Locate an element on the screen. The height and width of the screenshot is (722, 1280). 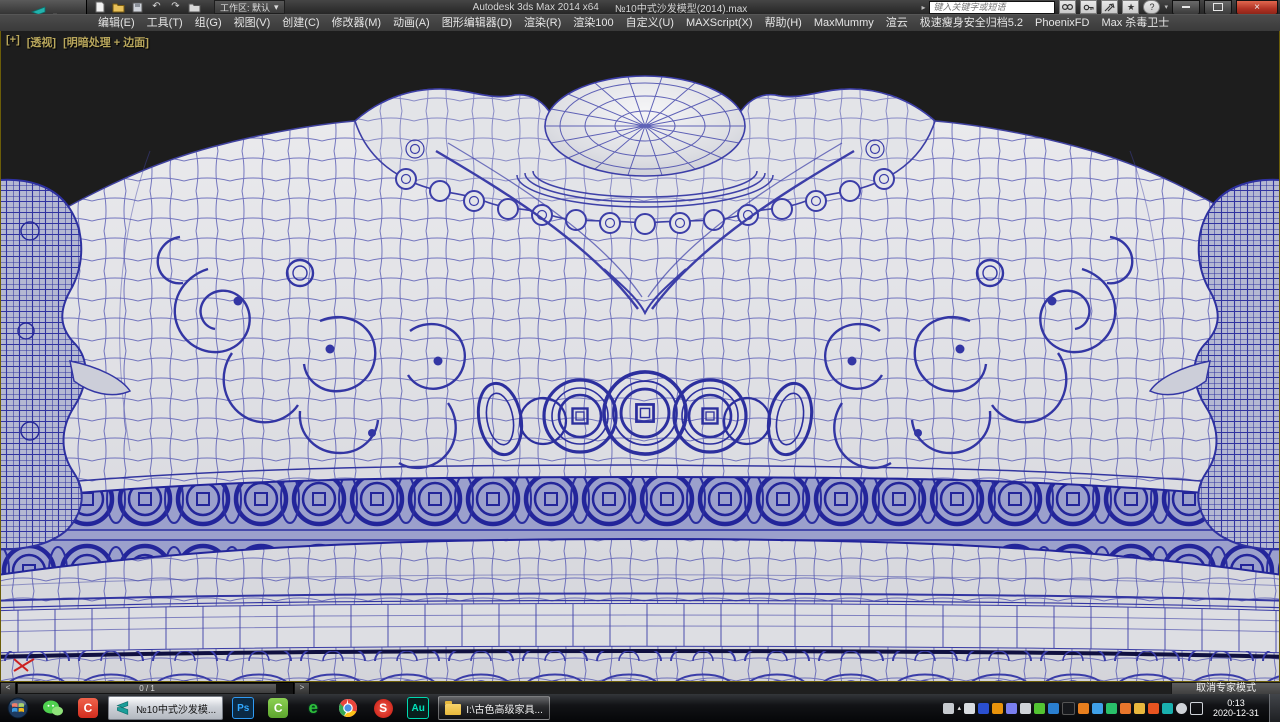
workspace-caret-icon: ▾ is located at coordinates (276, 6).